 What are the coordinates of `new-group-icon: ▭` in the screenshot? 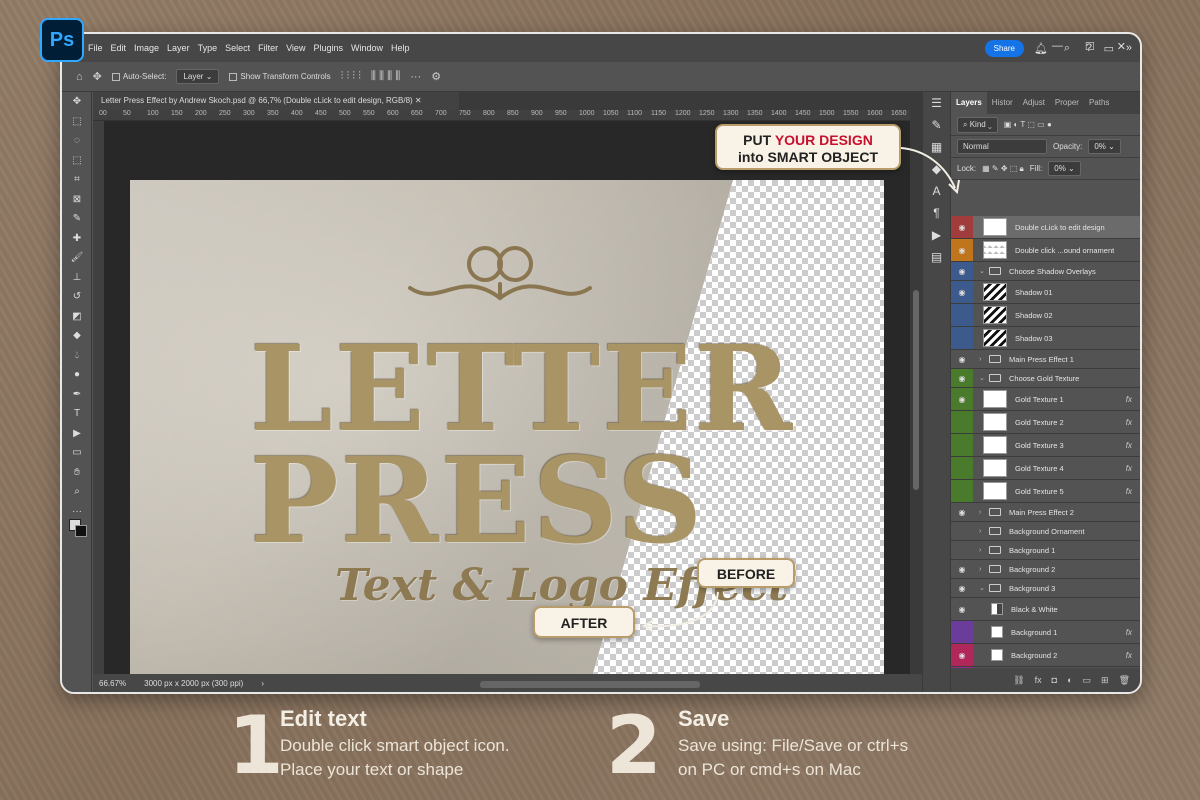 It's located at (1087, 680).